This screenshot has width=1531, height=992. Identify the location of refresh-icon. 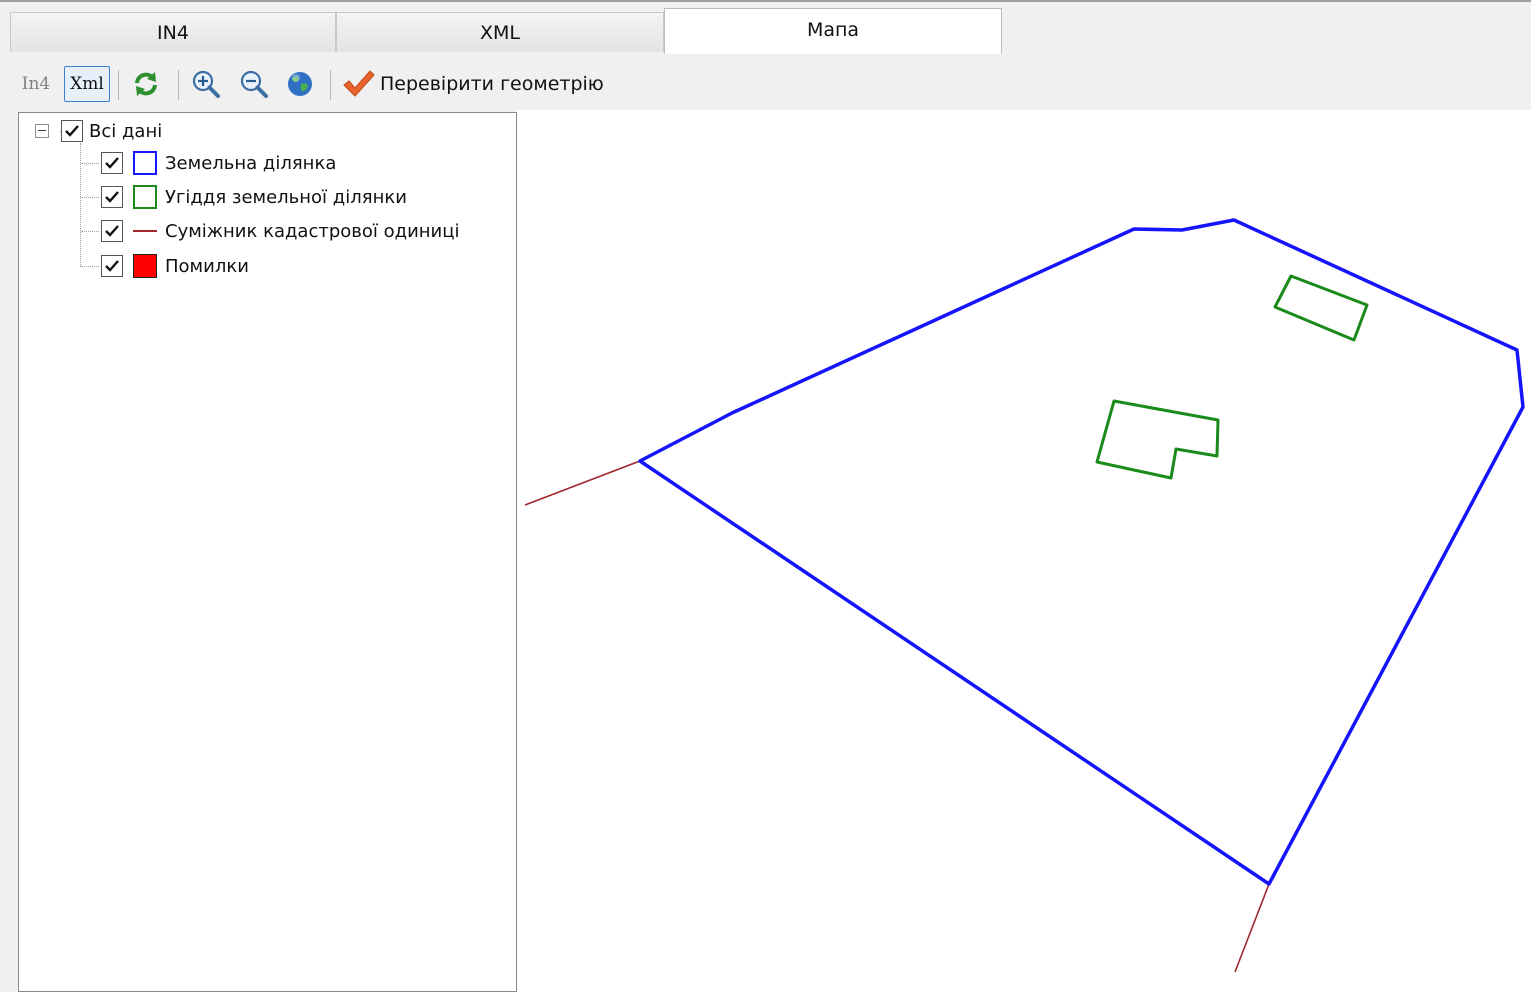
(146, 84).